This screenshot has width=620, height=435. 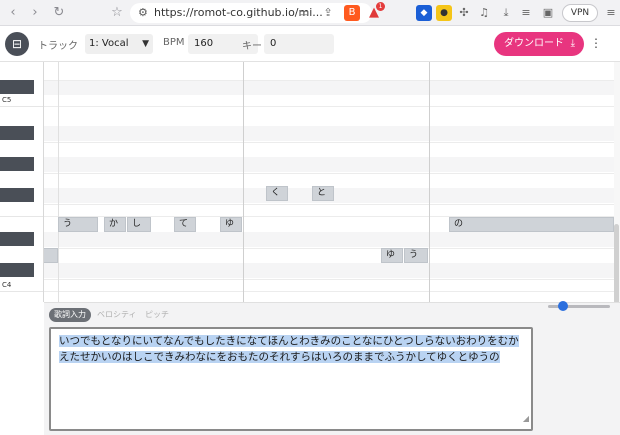 I want to click on key-input: 0, so click(x=299, y=44).